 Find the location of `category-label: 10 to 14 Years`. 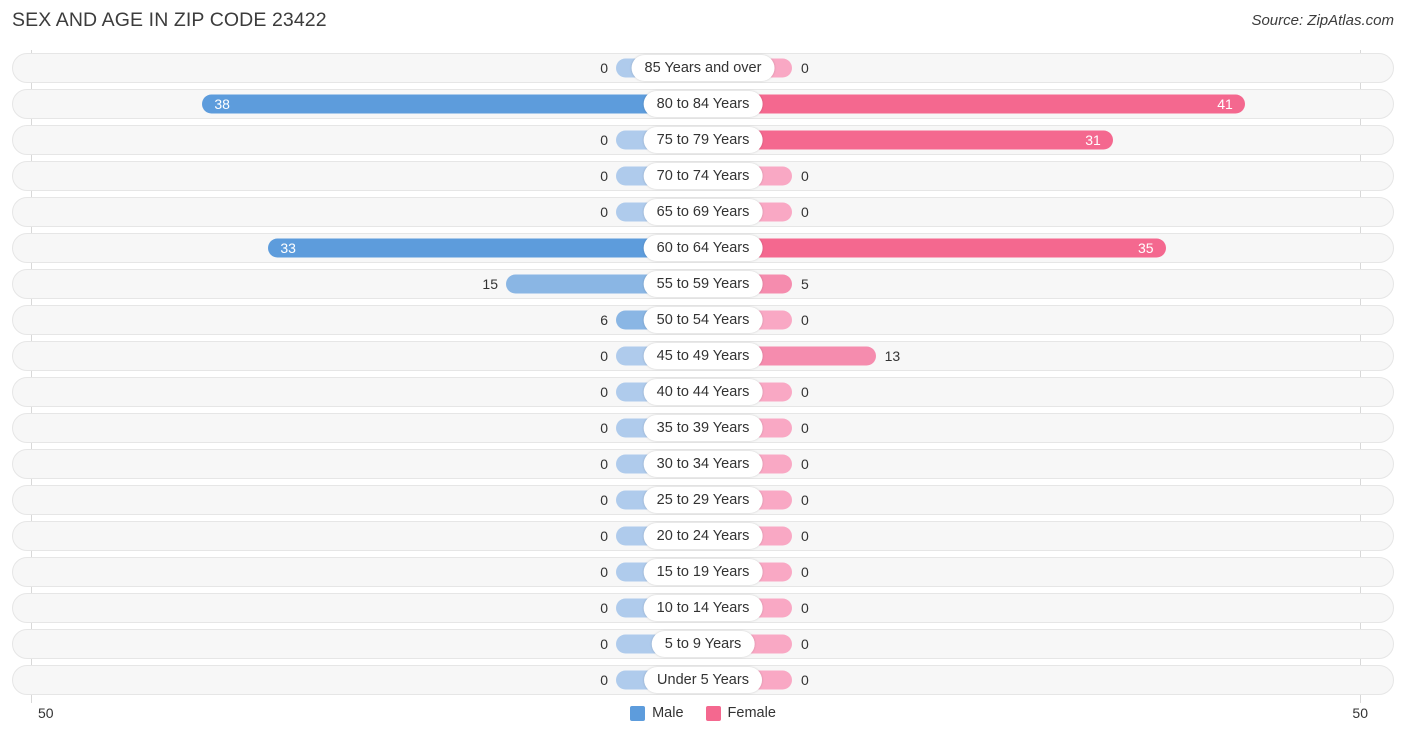

category-label: 10 to 14 Years is located at coordinates (703, 608).